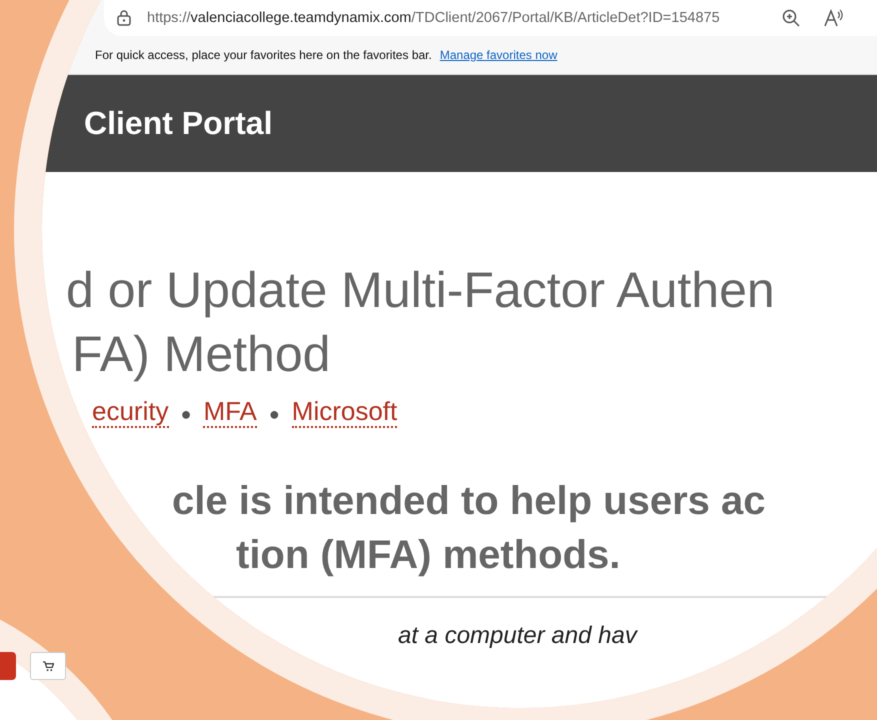 Image resolution: width=877 pixels, height=720 pixels. Describe the element at coordinates (469, 501) in the screenshot. I see `article-summary: cle is intended to help users ac` at that location.